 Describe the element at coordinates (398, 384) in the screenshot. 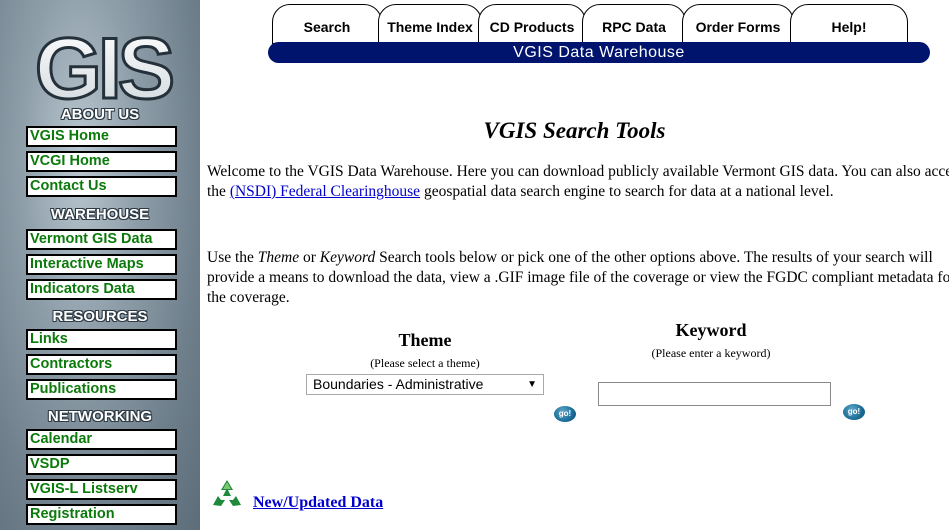

I see `theme-selected-value: Boundaries - Administrative` at that location.